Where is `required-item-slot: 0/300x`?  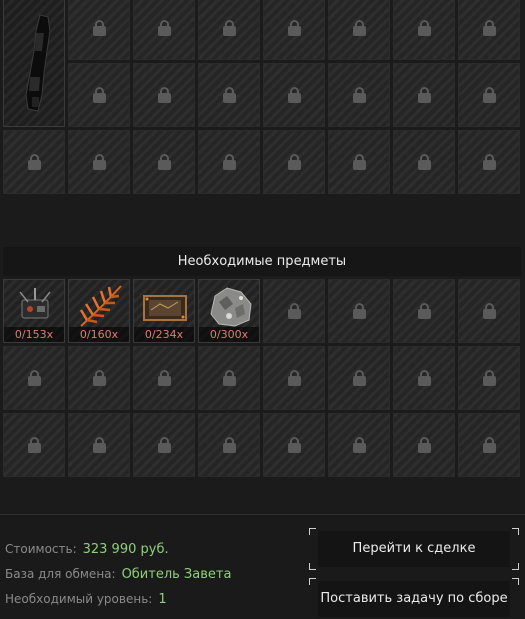
required-item-slot: 0/300x is located at coordinates (229, 311).